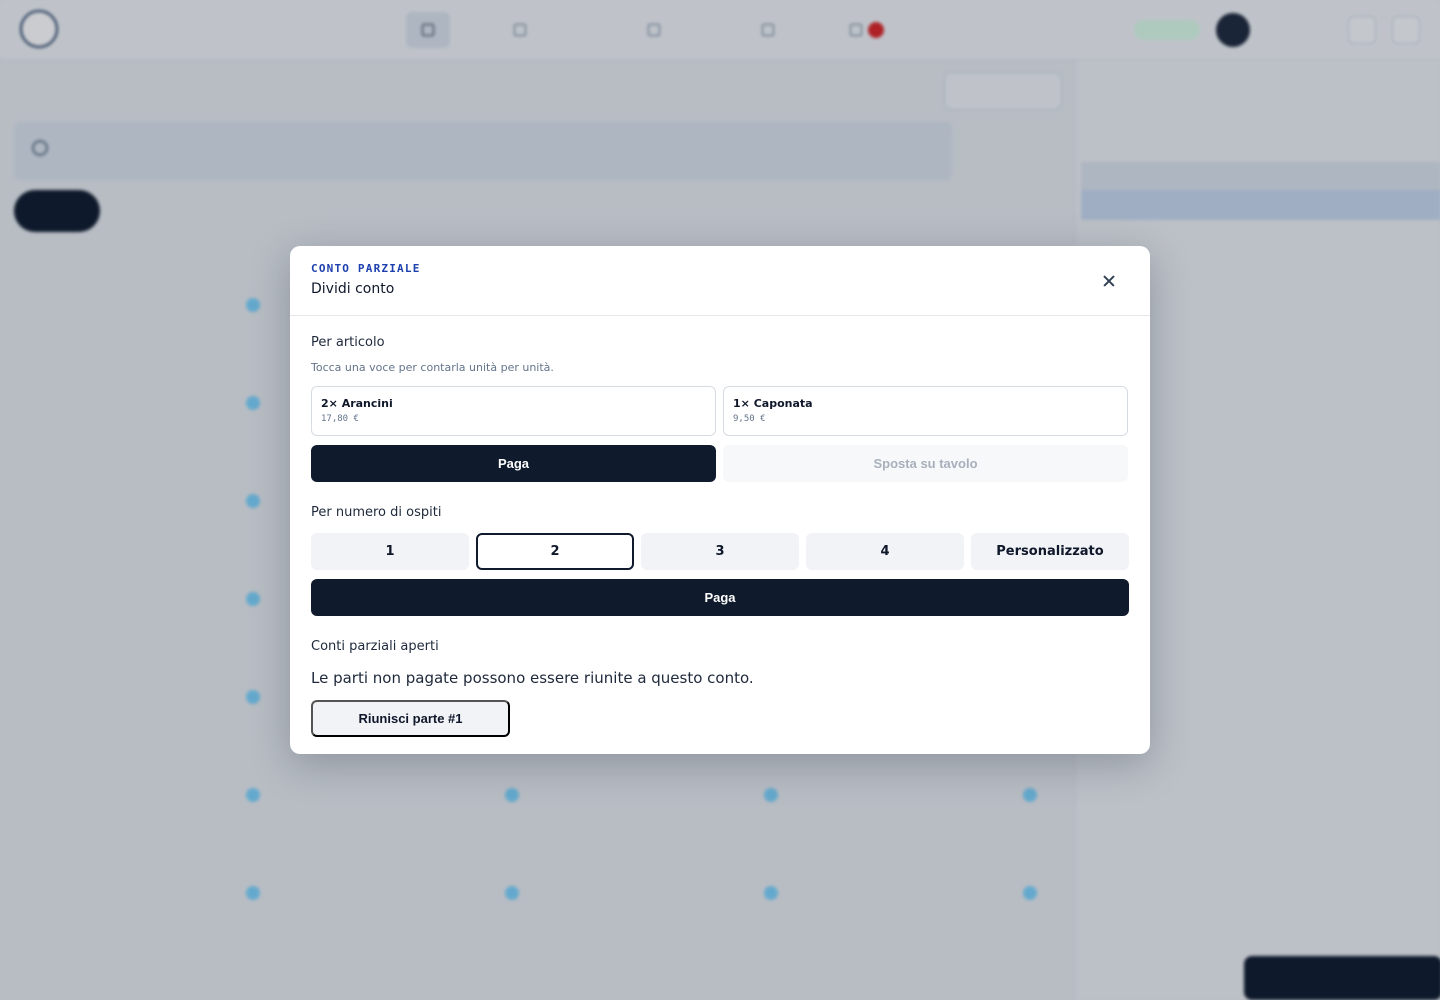 The image size is (1440, 1000). I want to click on by-item-label: Per articolo, so click(348, 342).